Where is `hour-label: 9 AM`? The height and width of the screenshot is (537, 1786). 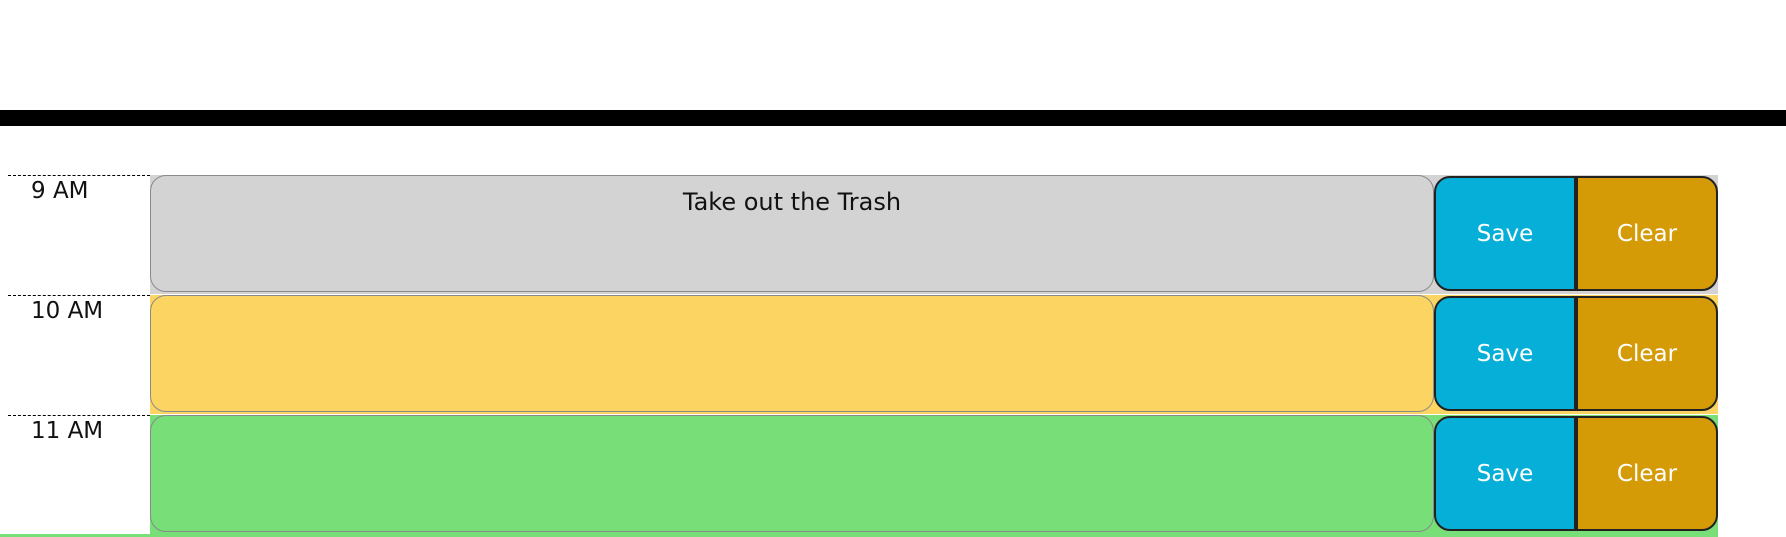 hour-label: 9 AM is located at coordinates (79, 234).